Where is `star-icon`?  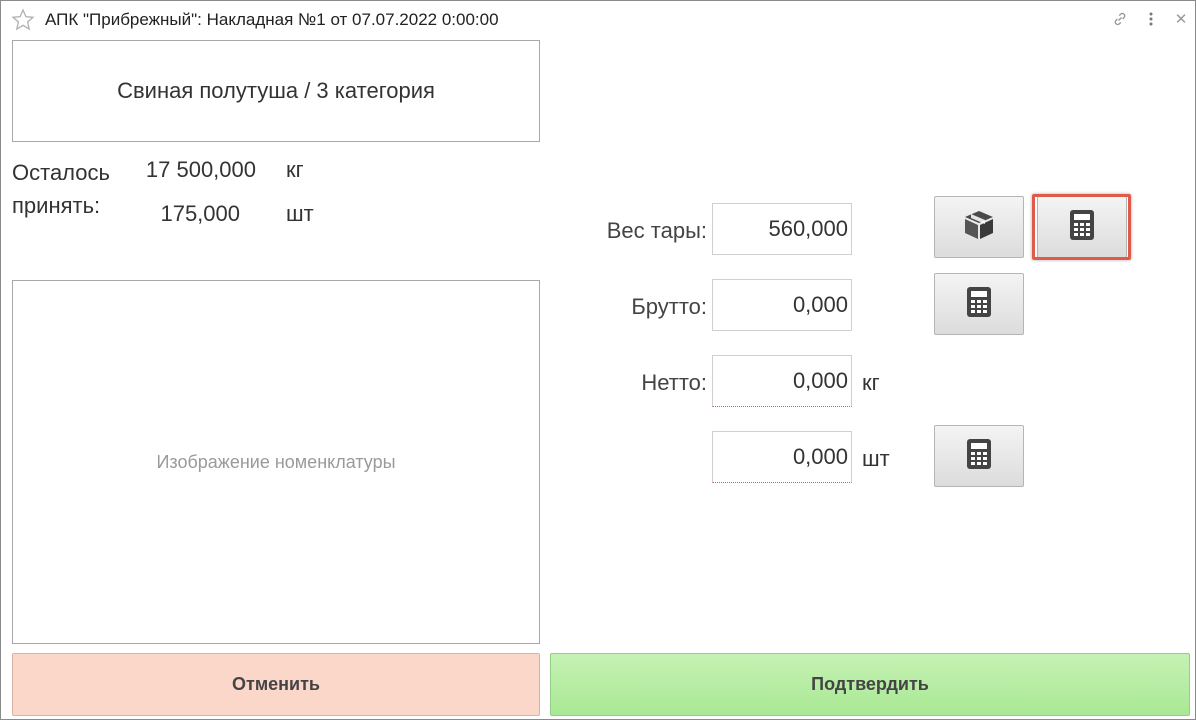 star-icon is located at coordinates (23, 20).